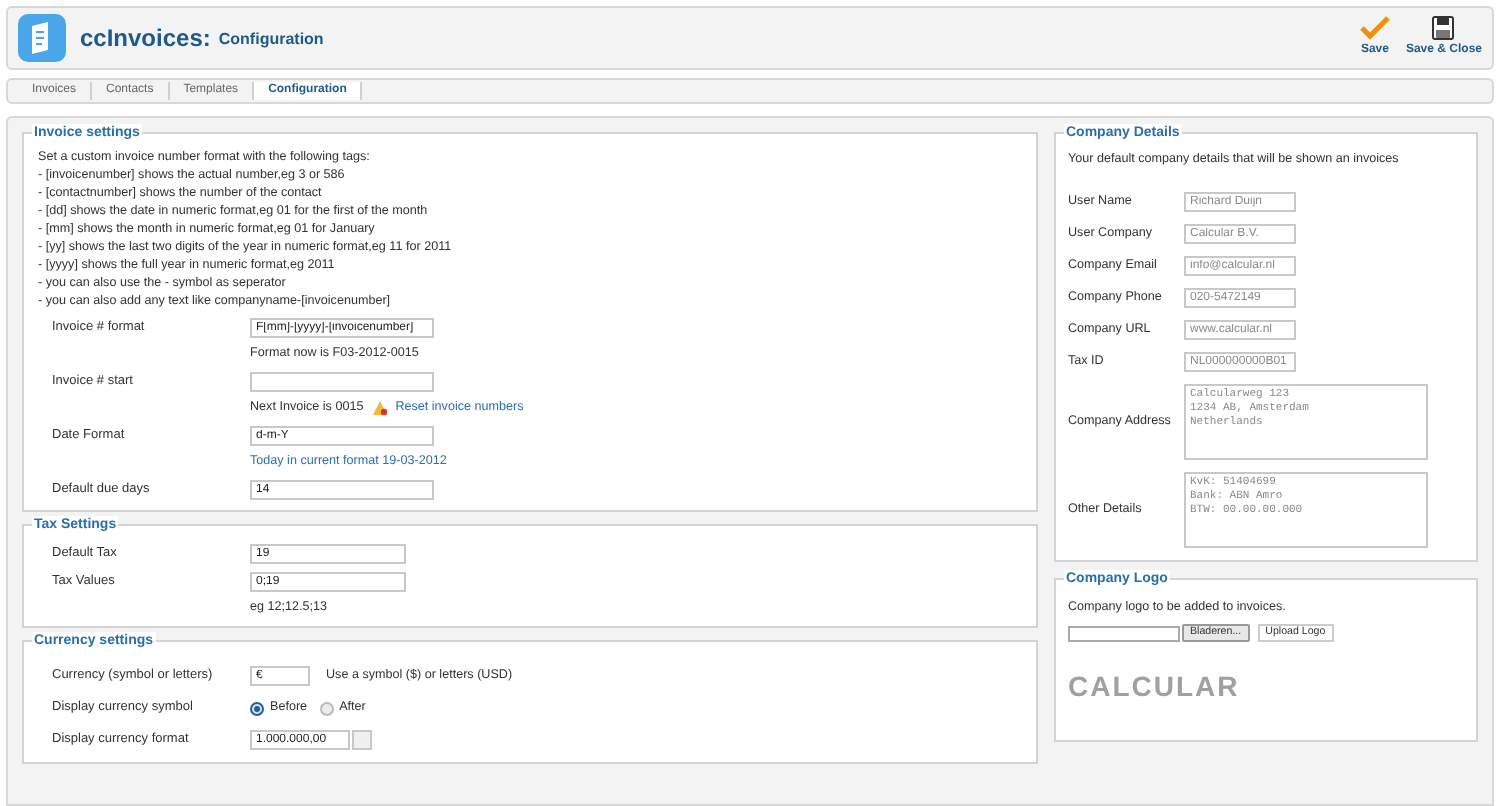  I want to click on page-title: ccInvoices:, so click(145, 39).